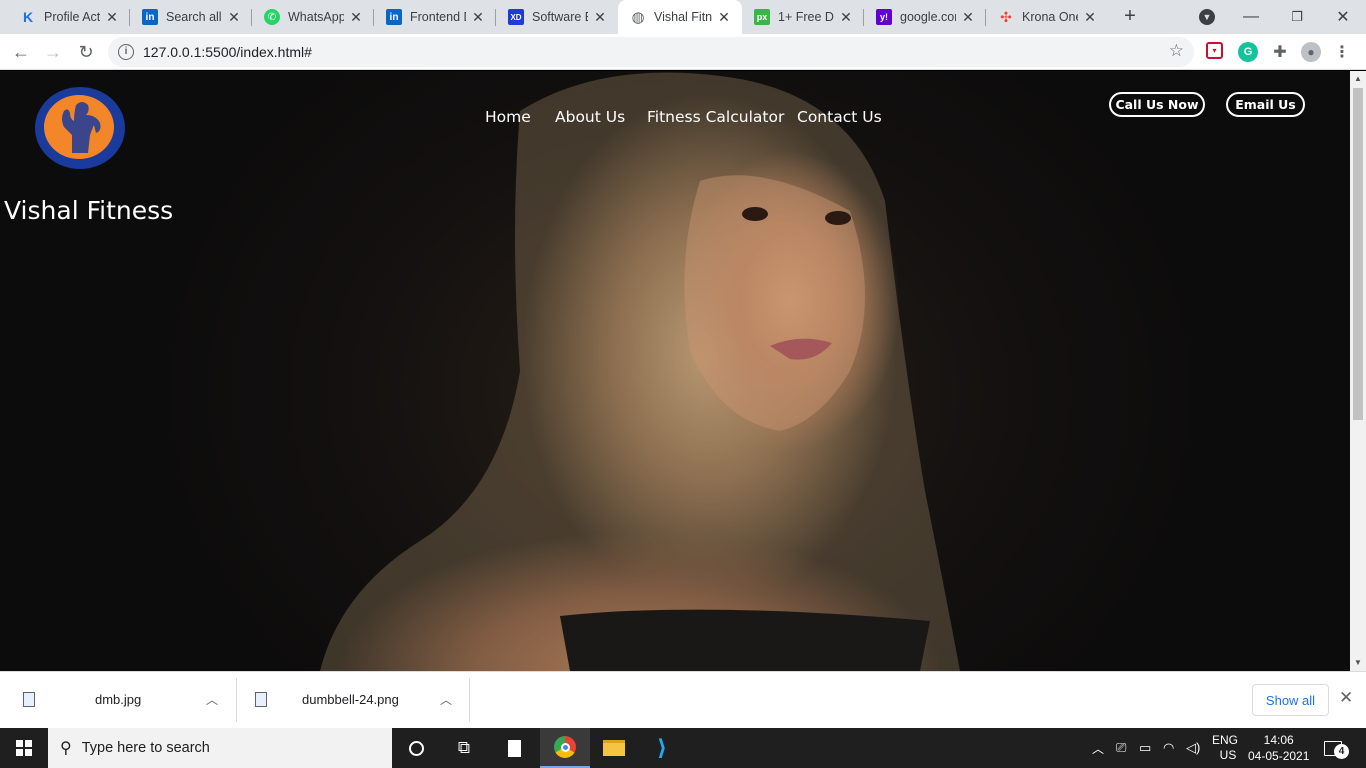 This screenshot has height=768, width=1366. What do you see at coordinates (1130, 16) in the screenshot?
I see `new-tab-icon: +` at bounding box center [1130, 16].